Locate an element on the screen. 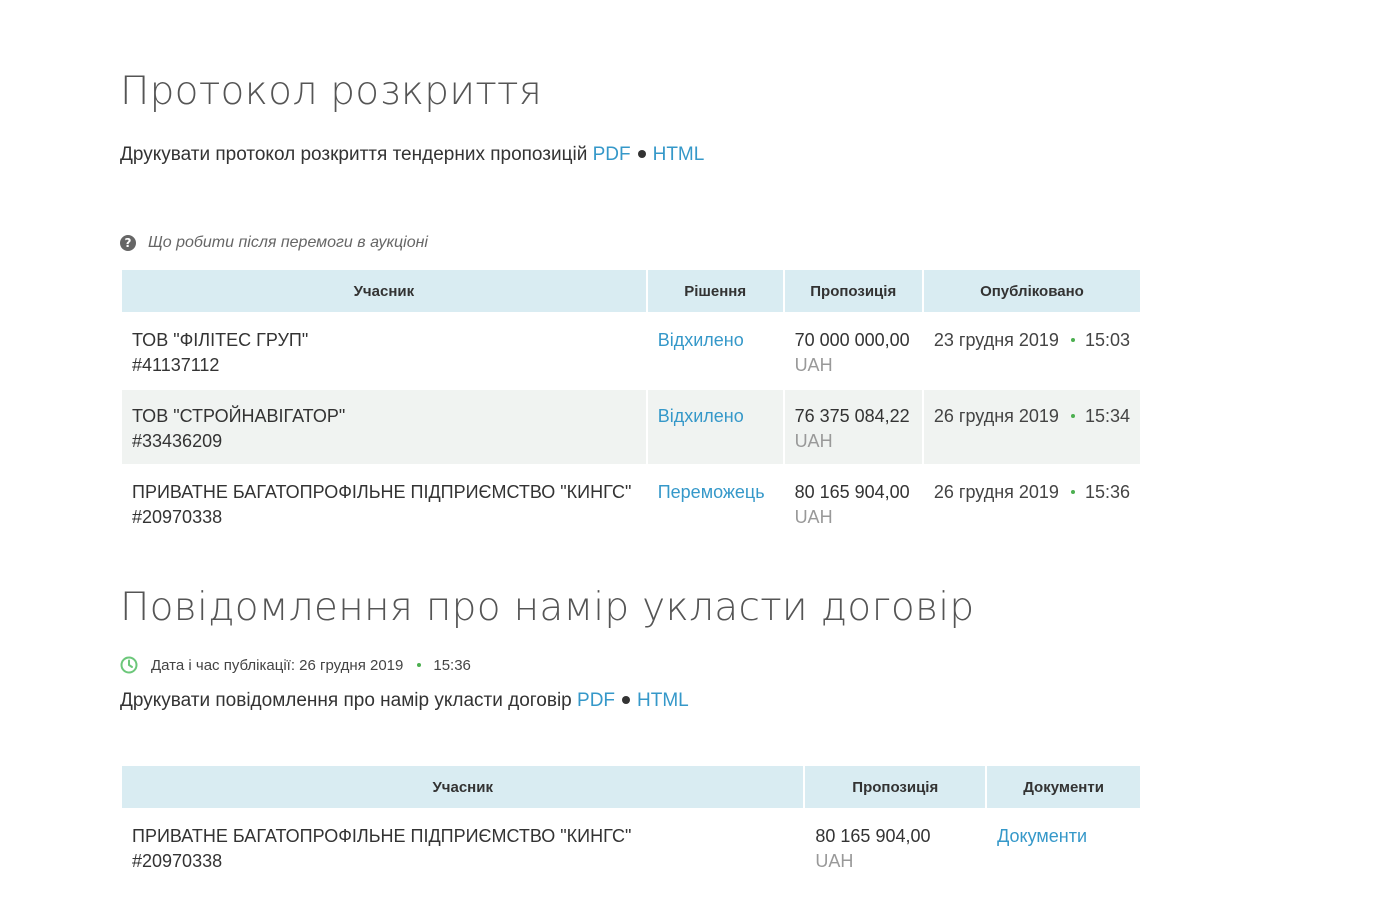 The height and width of the screenshot is (922, 1391). participant-code: #41137112 is located at coordinates (176, 365).